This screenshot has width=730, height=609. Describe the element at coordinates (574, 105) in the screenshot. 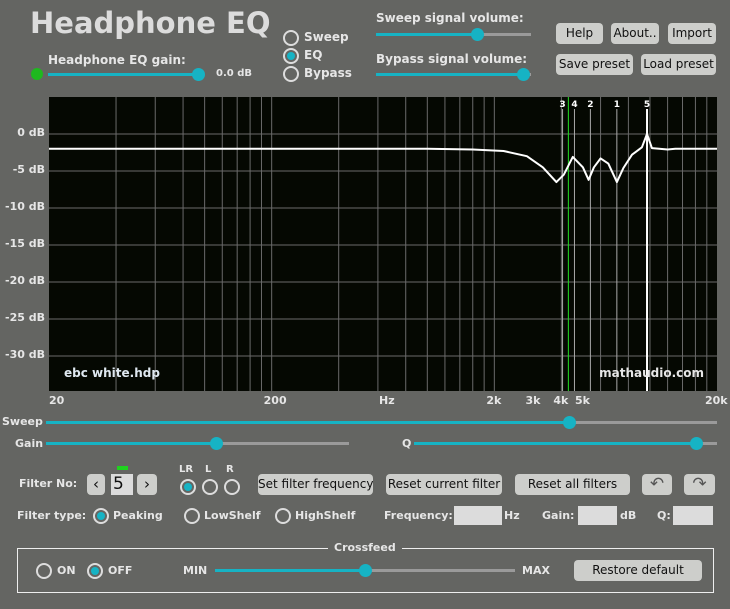

I see `filter-marker-label: 4` at that location.